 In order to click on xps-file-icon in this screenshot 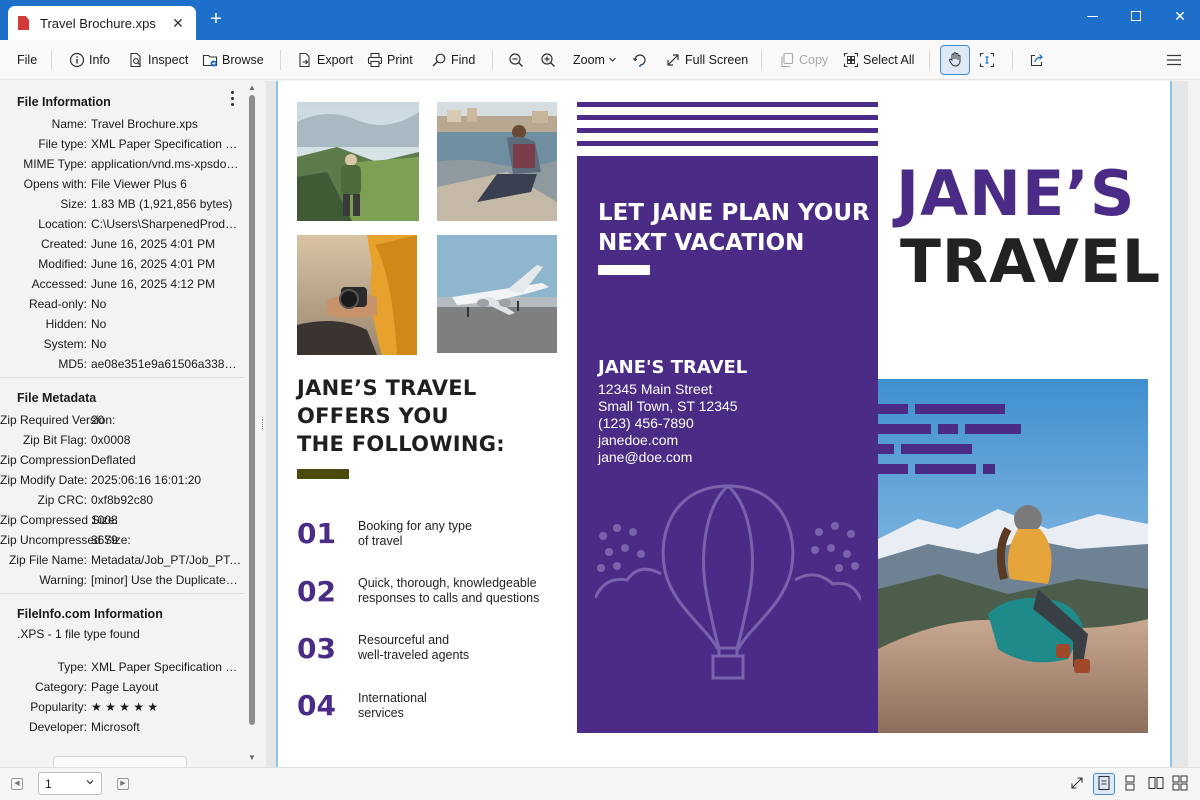, I will do `click(23, 23)`.